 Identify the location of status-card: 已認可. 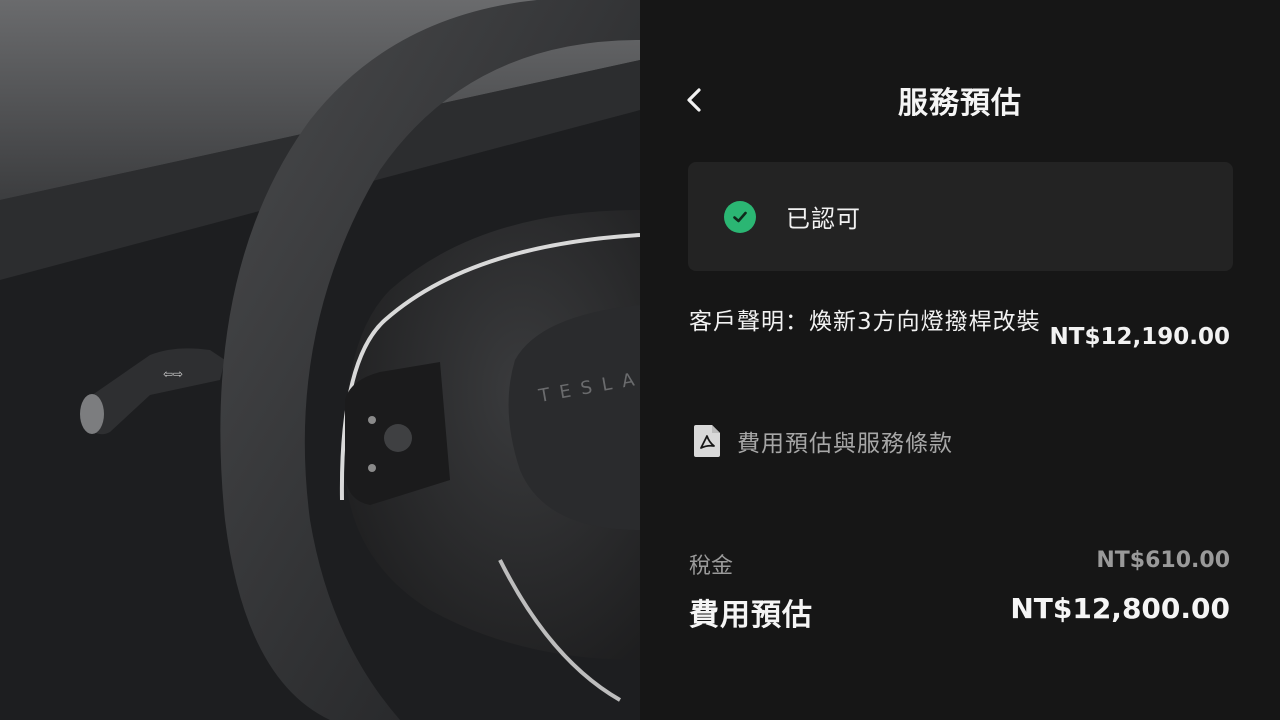
(960, 216).